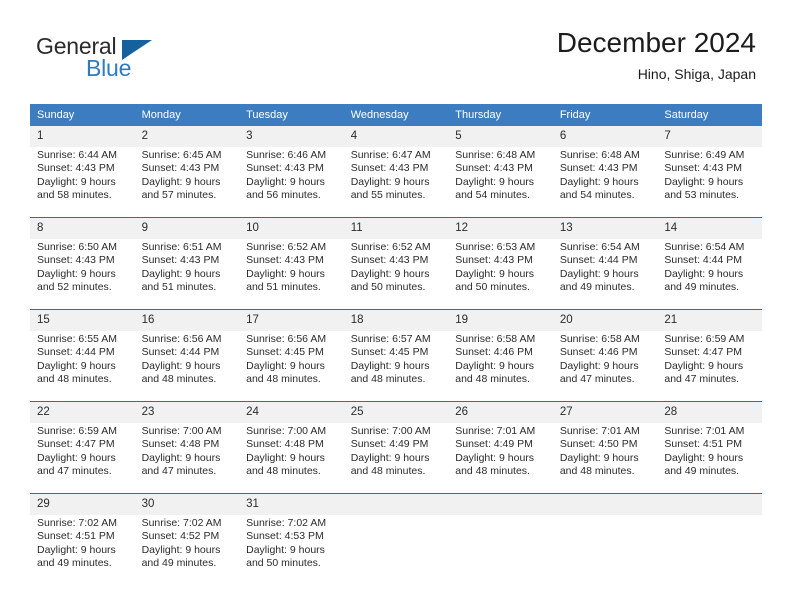 The width and height of the screenshot is (792, 612). What do you see at coordinates (500, 320) in the screenshot?
I see `day-number: 19` at bounding box center [500, 320].